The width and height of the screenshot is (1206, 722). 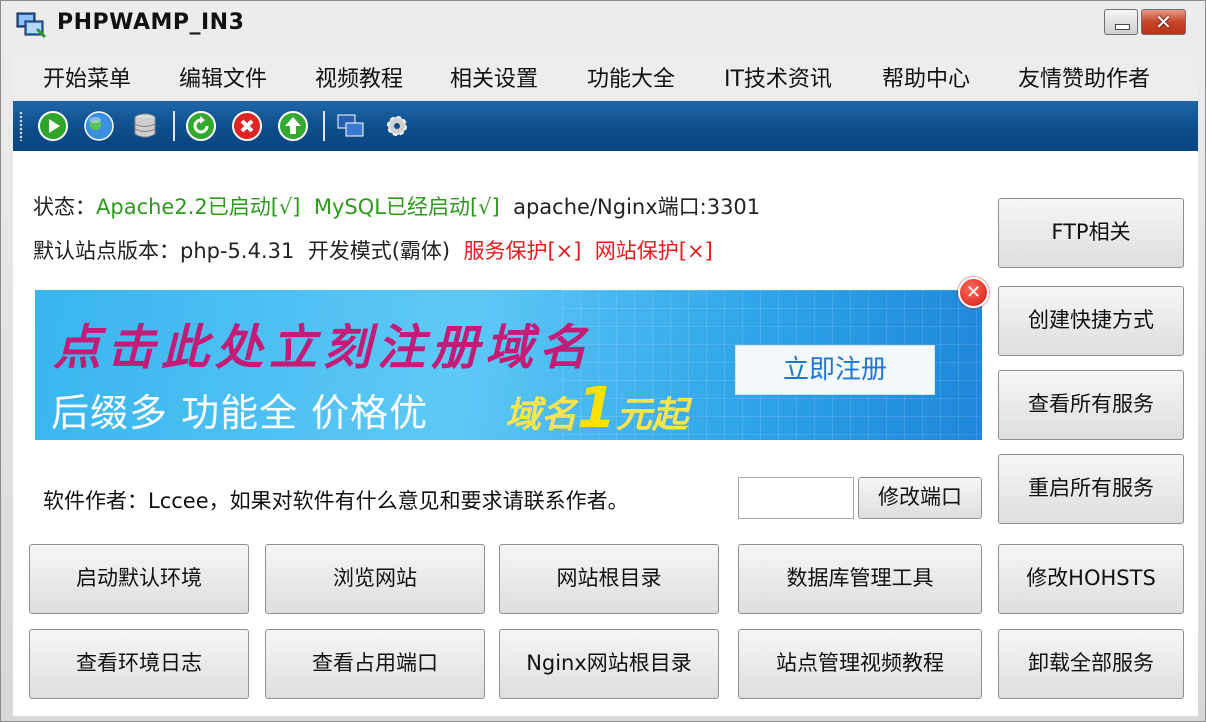 I want to click on restart-services-label: 重启所有服务, so click(x=1091, y=488).